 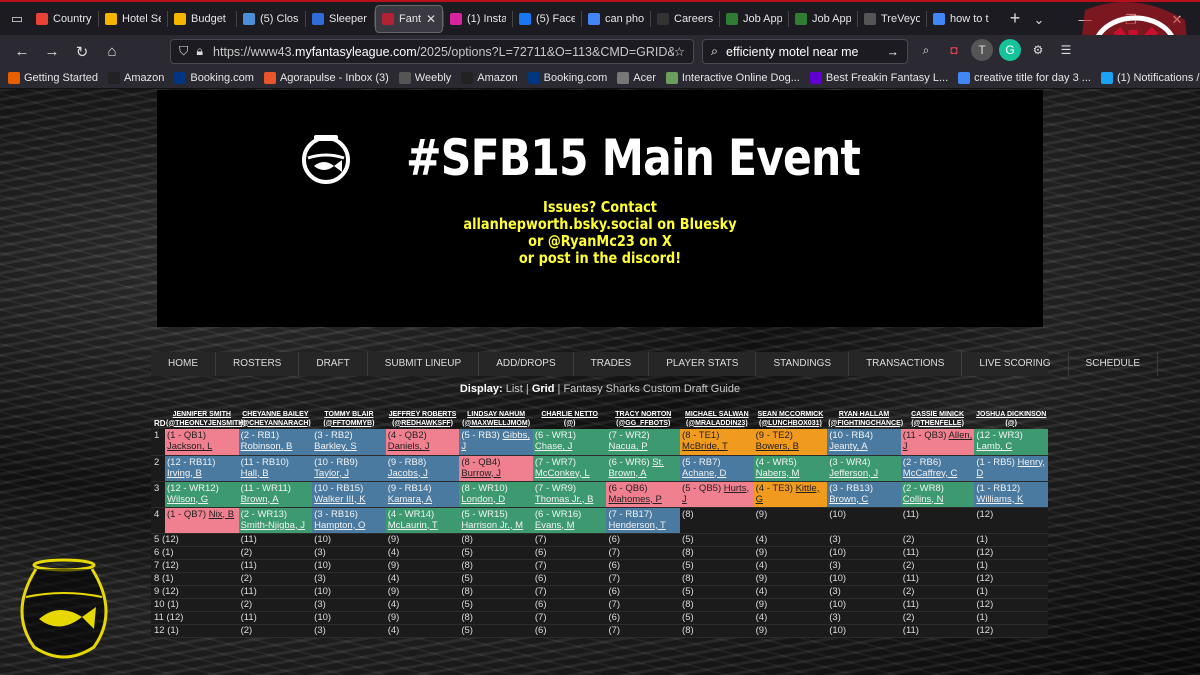 I want to click on player-link: Hampton, O, so click(x=339, y=525).